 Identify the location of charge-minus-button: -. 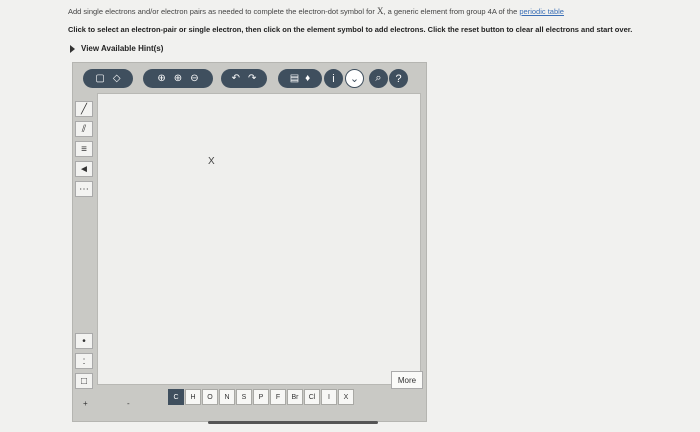
(128, 403).